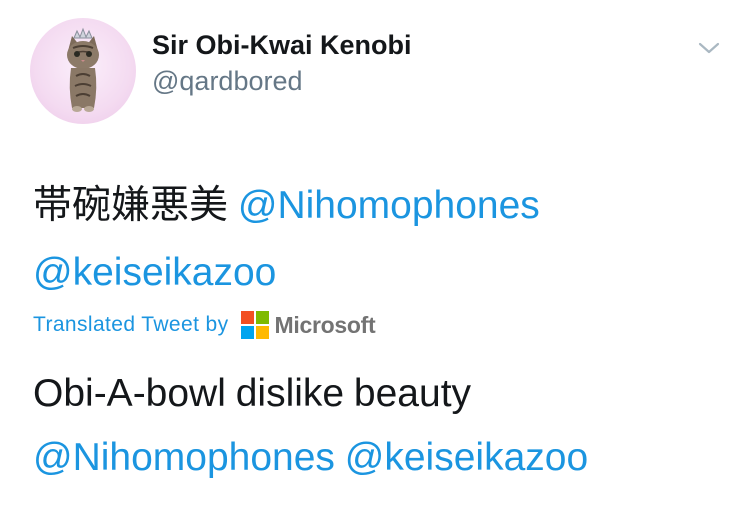  What do you see at coordinates (262, 332) in the screenshot?
I see `logo-square-yellow` at bounding box center [262, 332].